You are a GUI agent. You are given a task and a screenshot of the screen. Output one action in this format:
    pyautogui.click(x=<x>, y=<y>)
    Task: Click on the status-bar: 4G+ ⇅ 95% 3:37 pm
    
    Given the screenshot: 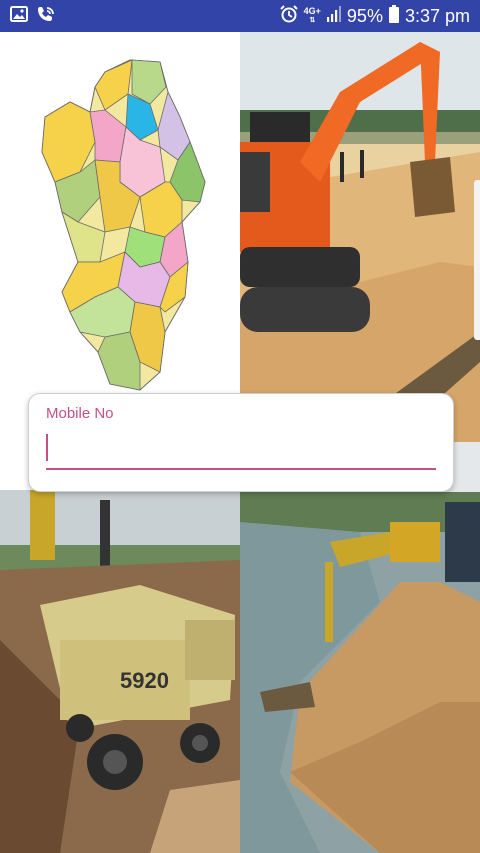 What is the action you would take?
    pyautogui.click(x=240, y=16)
    